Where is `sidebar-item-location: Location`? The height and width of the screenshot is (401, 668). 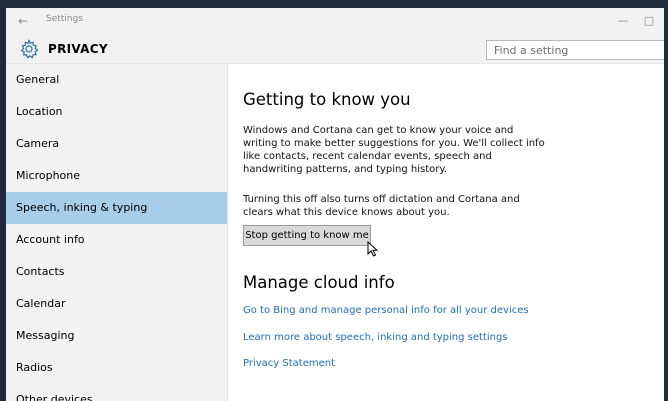
sidebar-item-location: Location is located at coordinates (116, 112).